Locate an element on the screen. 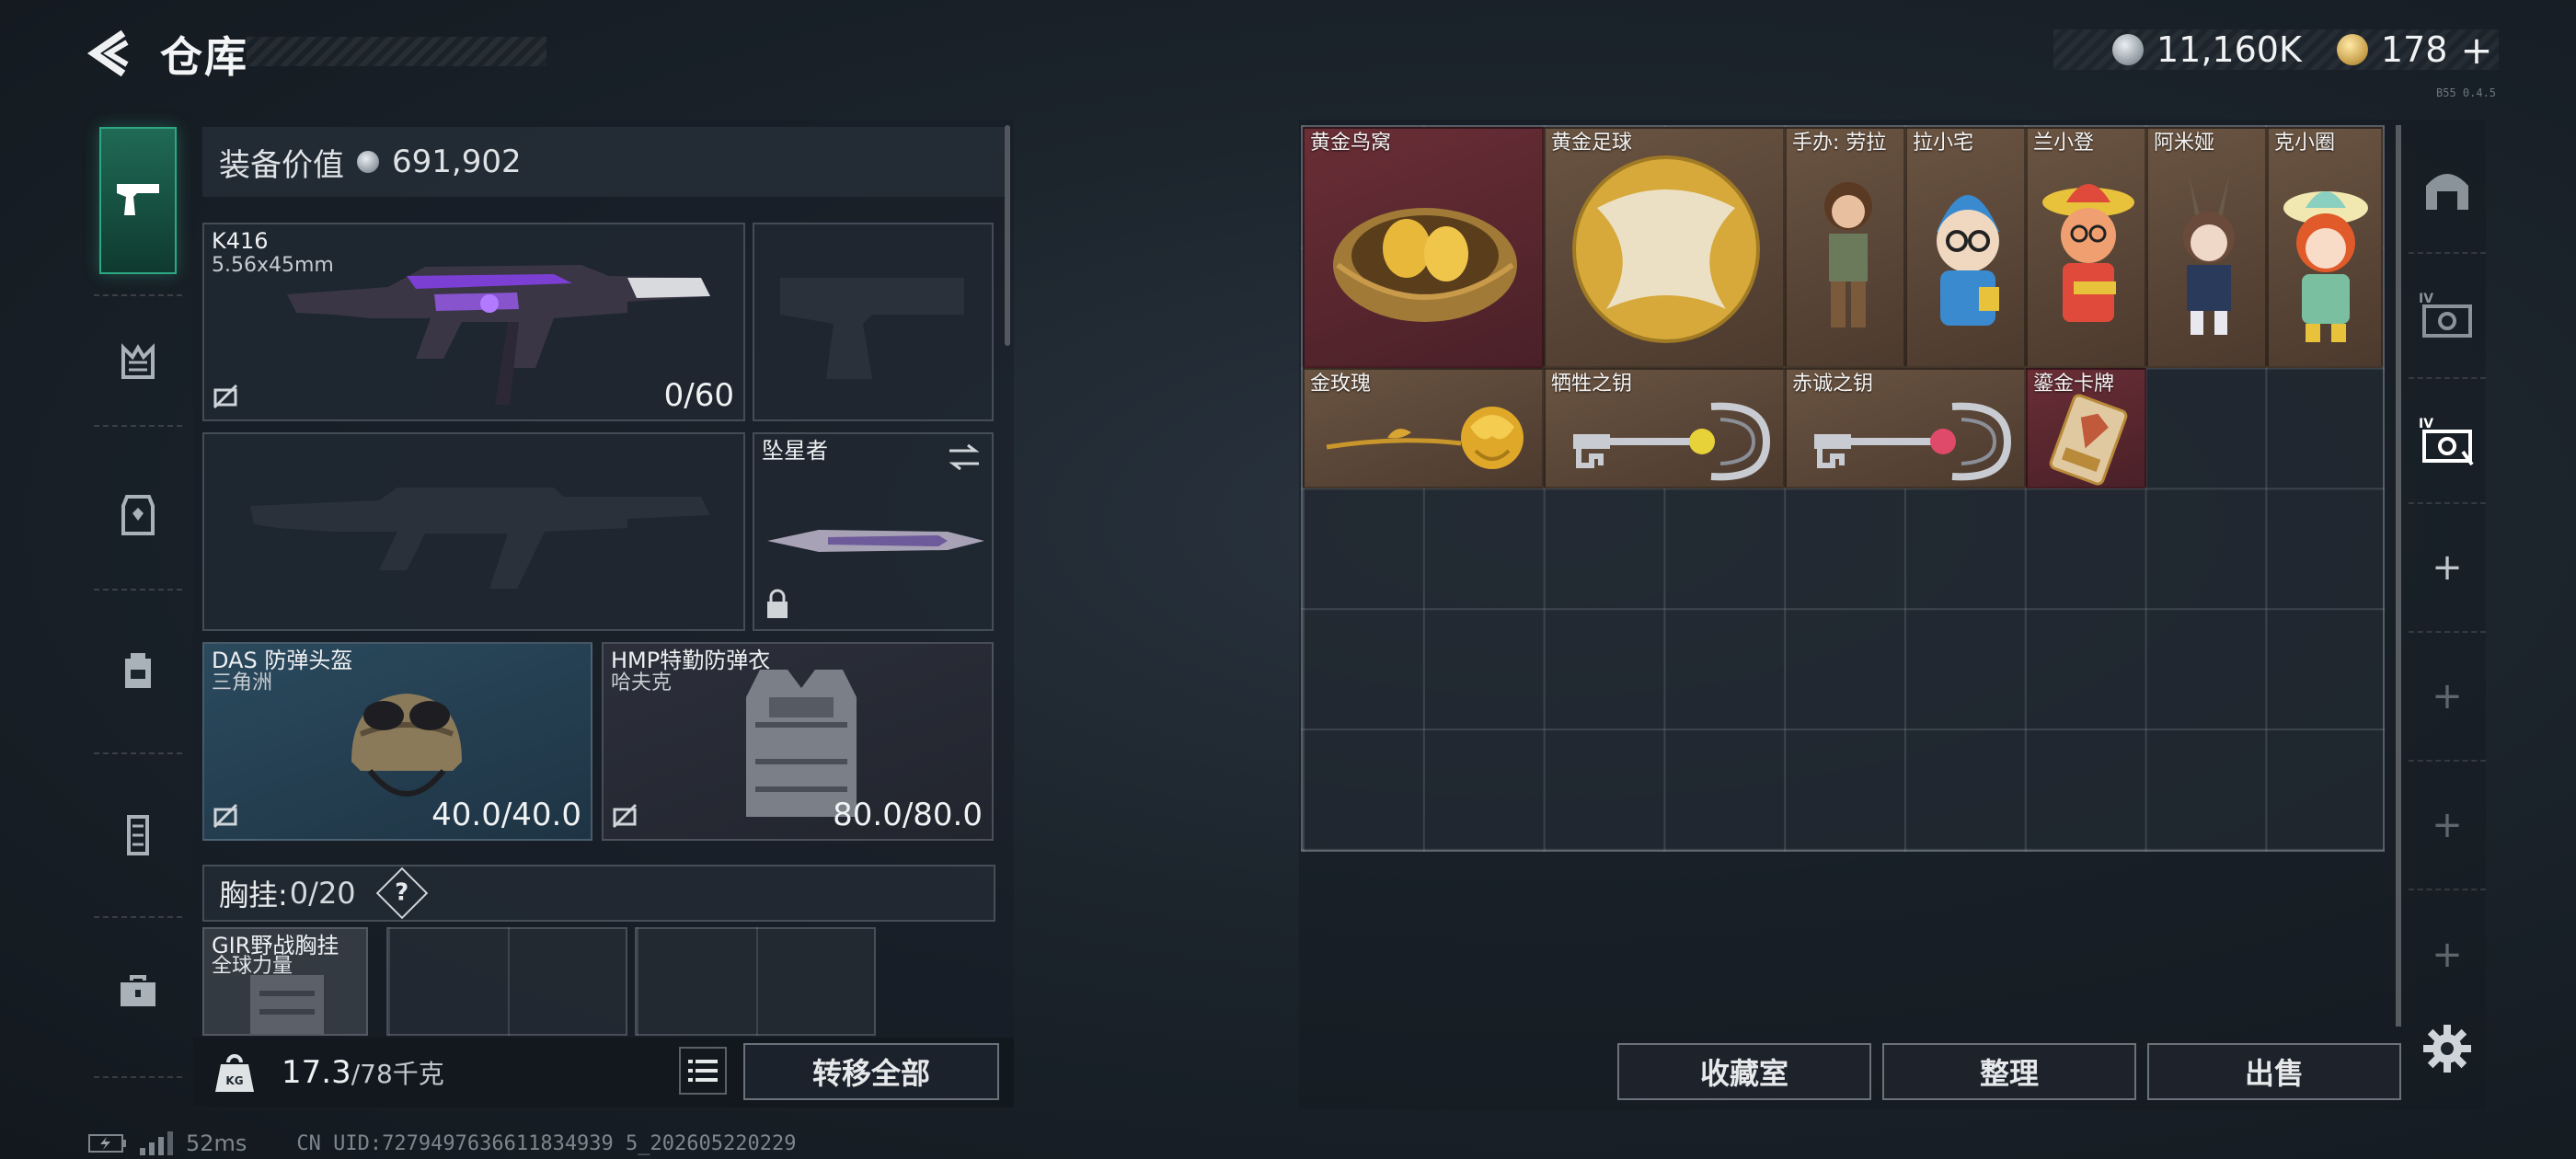 This screenshot has width=2576, height=1159. item-name: 阿米娅 is located at coordinates (2184, 143).